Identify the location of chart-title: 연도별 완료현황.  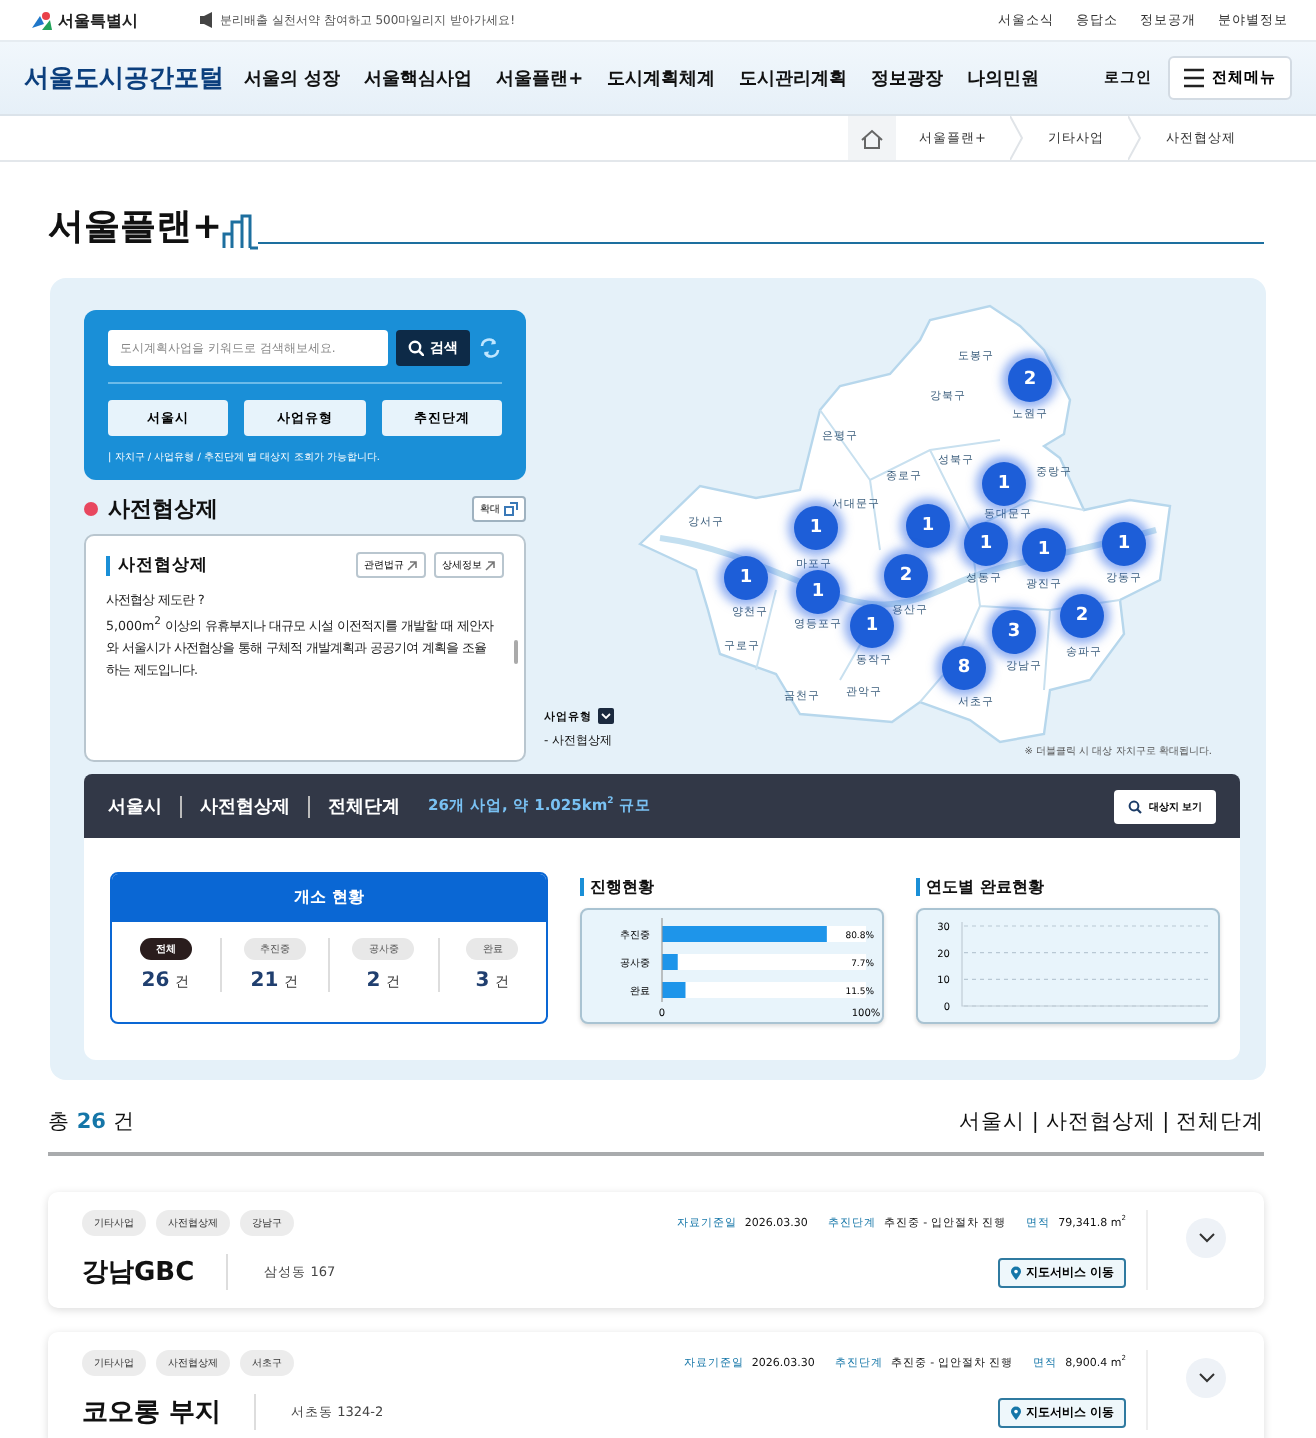
(985, 887).